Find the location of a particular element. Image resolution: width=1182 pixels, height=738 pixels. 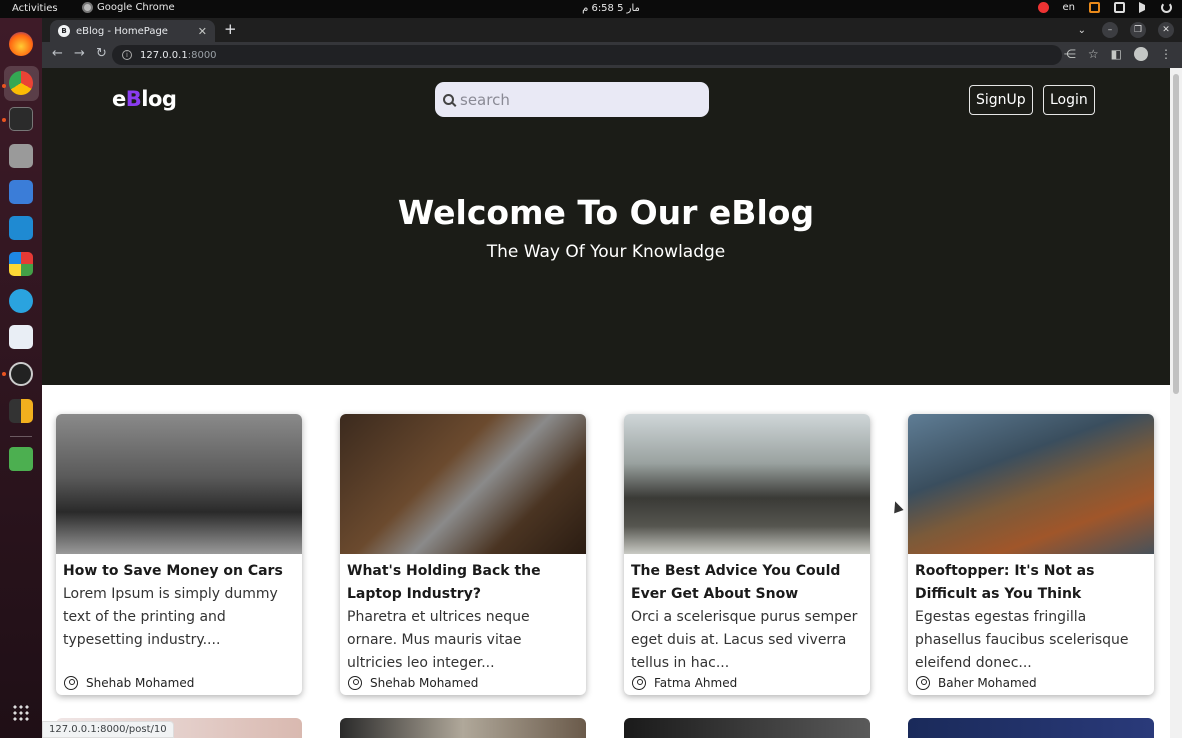

author-name: Baher Mohamed is located at coordinates (987, 683).